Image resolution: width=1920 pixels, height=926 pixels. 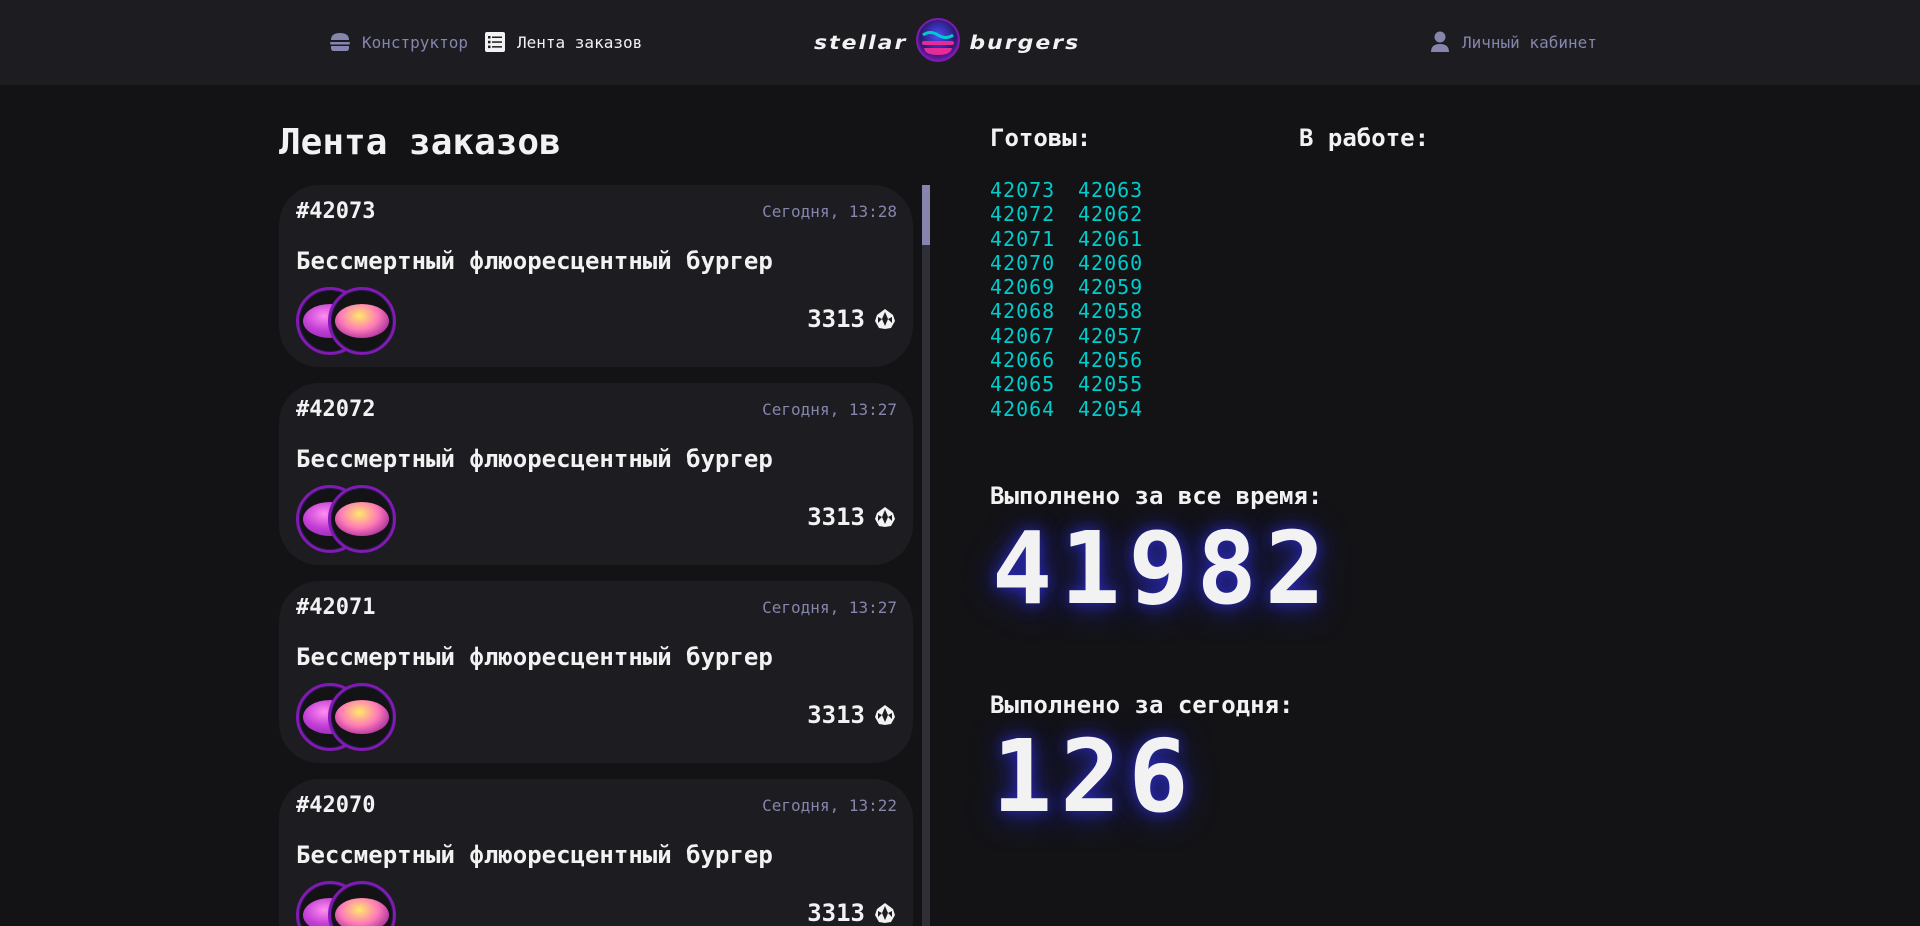 I want to click on nav-feed-link: Лента заказов, so click(x=562, y=42).